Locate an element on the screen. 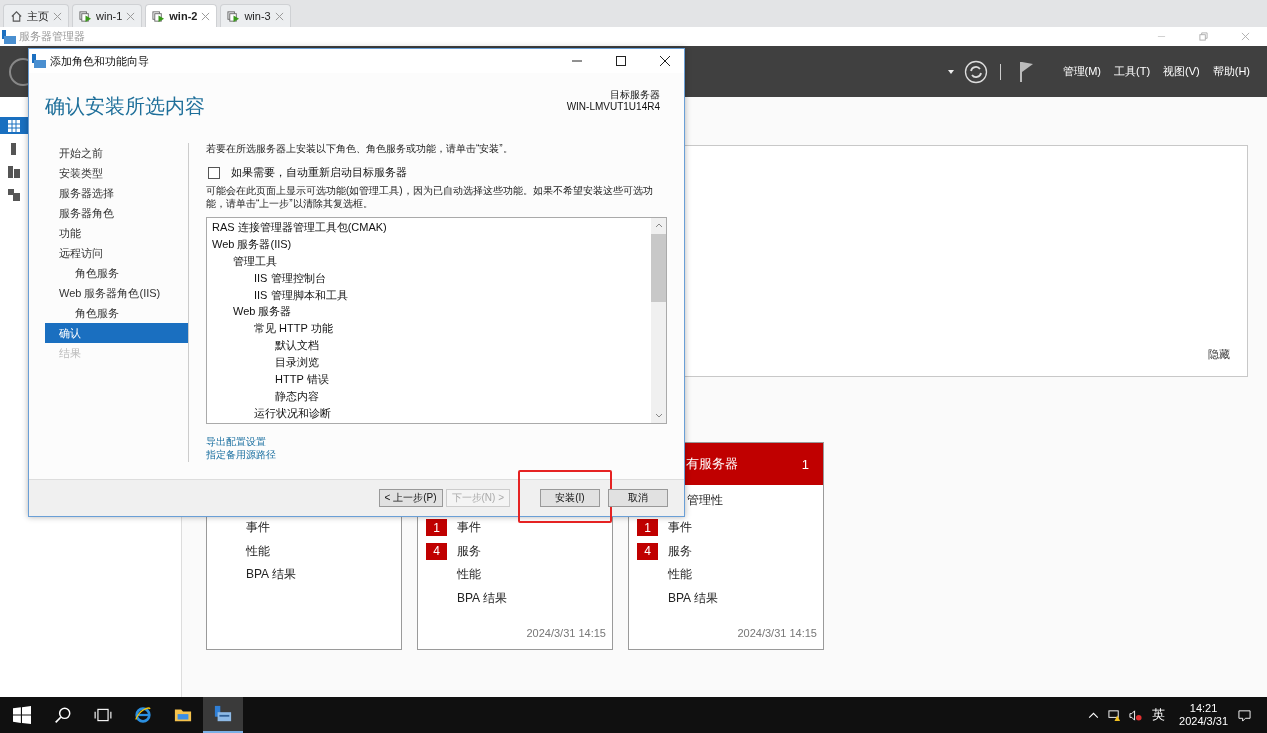 The height and width of the screenshot is (733, 1267). menu-item: 工具(T) is located at coordinates (1132, 71).